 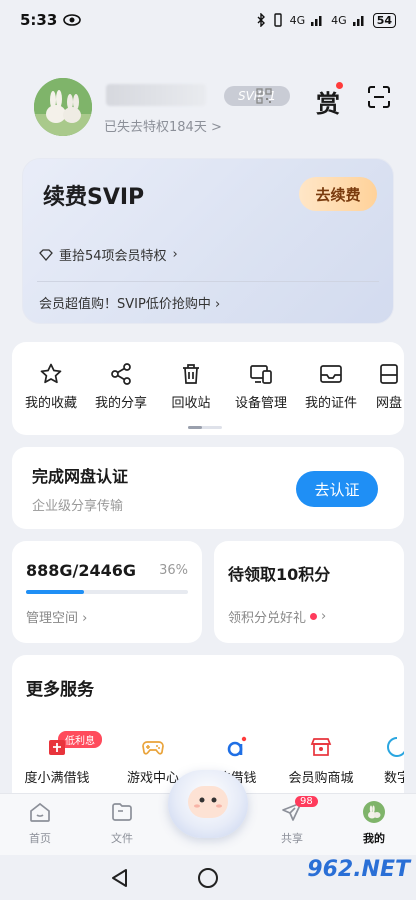 I want to click on tab-label: 文件, so click(x=122, y=838).